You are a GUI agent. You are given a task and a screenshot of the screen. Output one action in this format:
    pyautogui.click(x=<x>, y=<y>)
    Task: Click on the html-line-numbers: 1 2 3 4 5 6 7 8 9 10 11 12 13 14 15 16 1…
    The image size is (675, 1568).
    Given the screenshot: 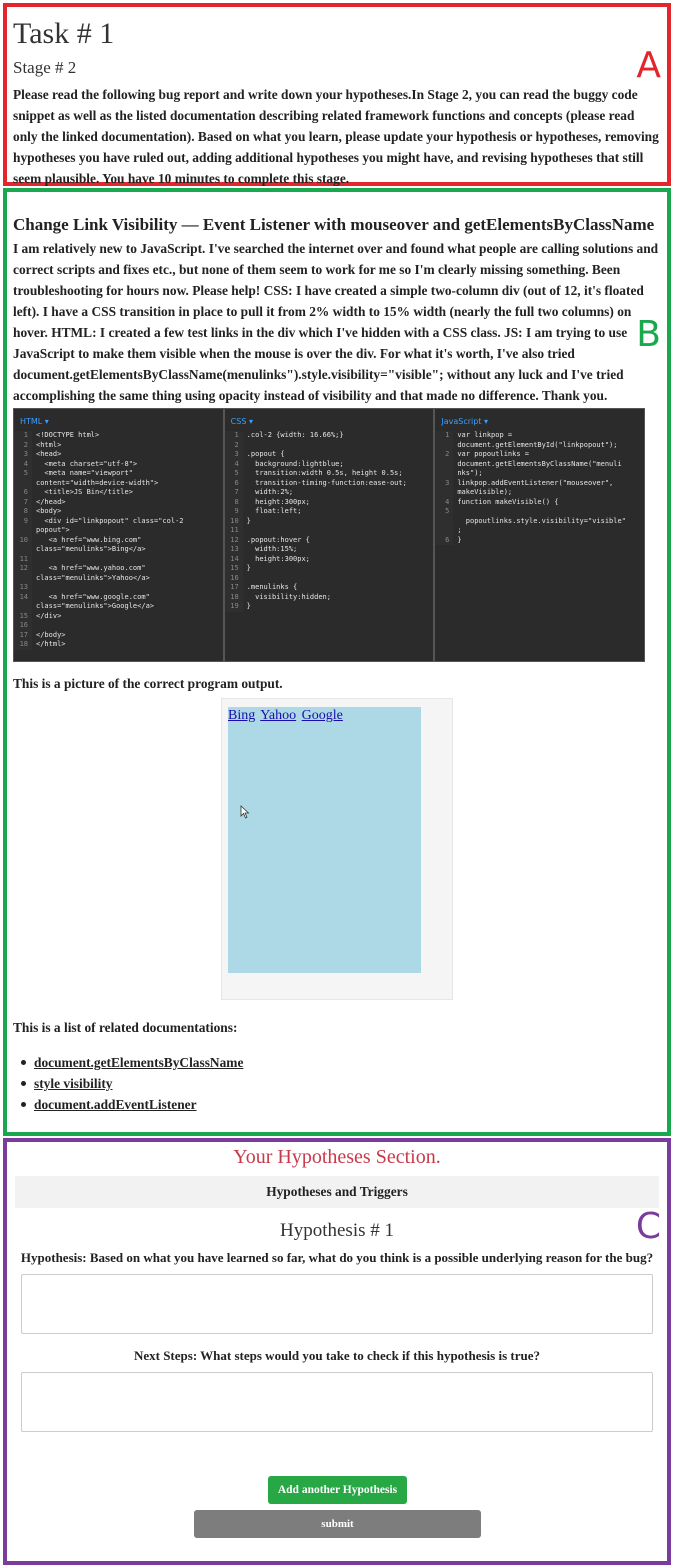 What is the action you would take?
    pyautogui.click(x=23, y=540)
    